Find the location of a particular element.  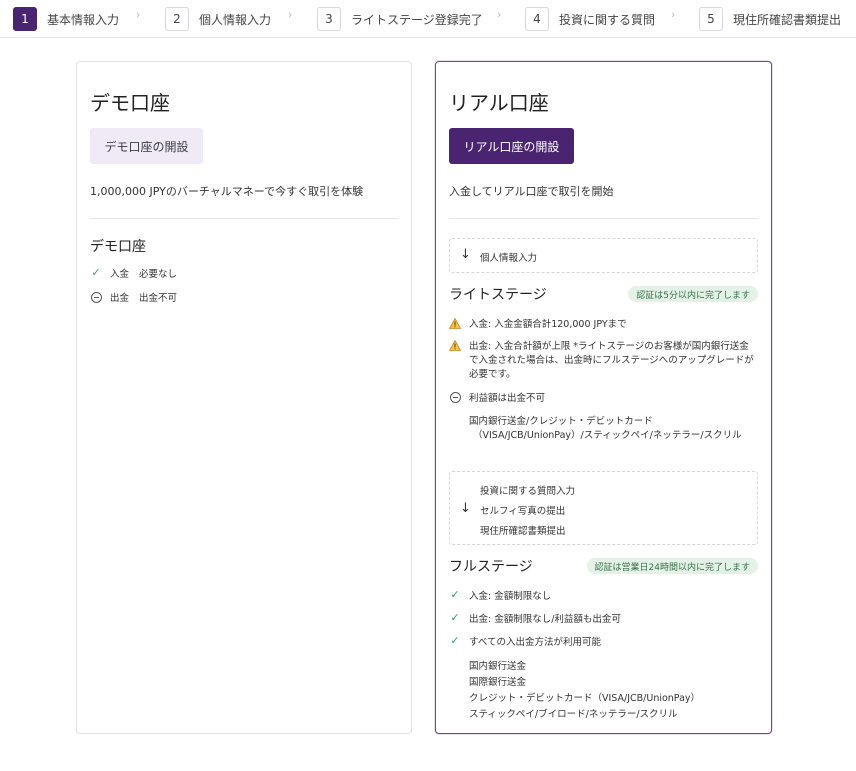

status-badge: 認証は5分以内に完了します is located at coordinates (693, 294).